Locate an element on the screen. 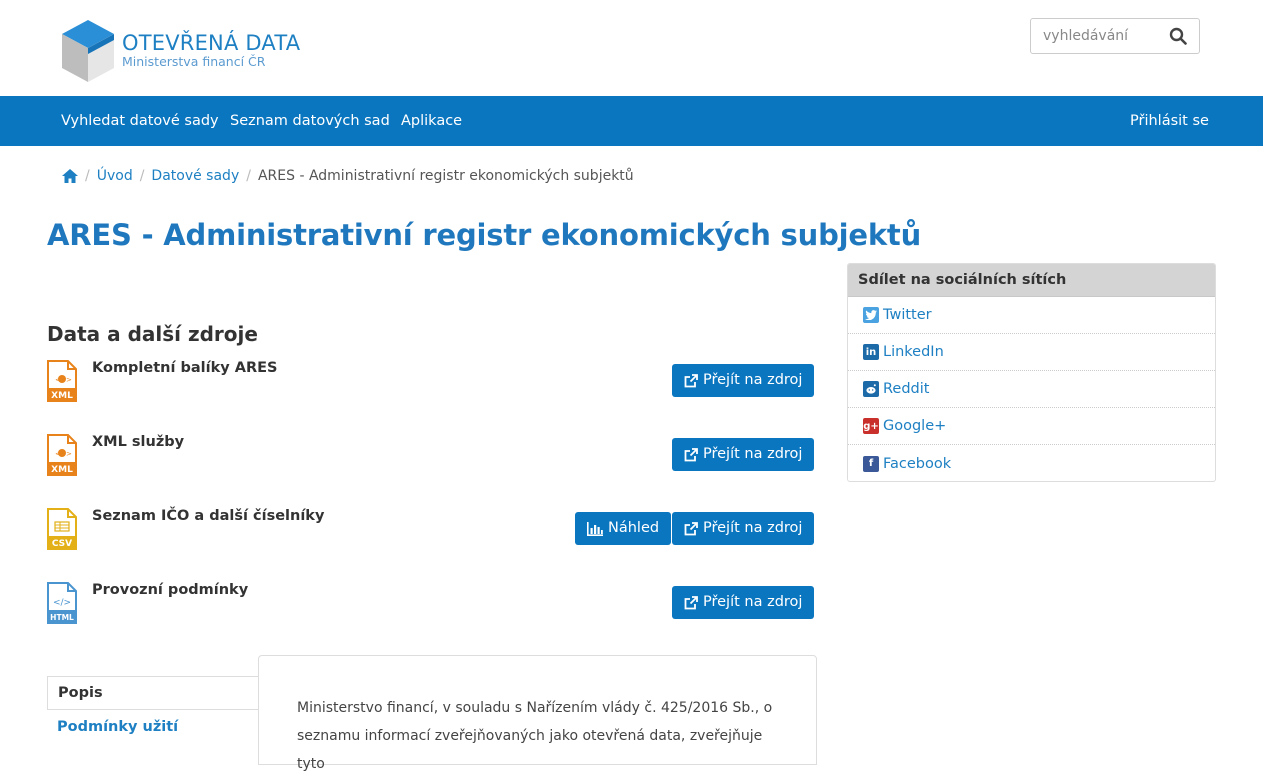  share-label: Facebook is located at coordinates (917, 463).